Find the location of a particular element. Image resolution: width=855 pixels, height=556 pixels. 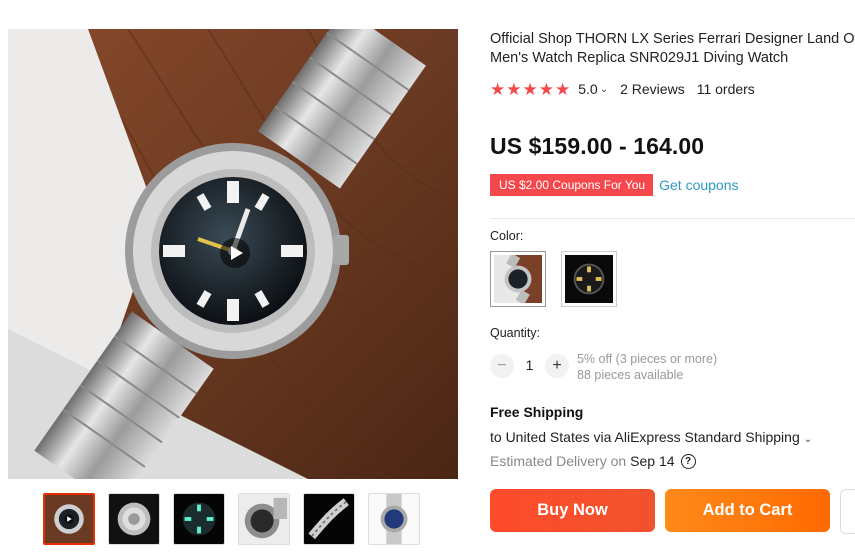

thumbnail-strip is located at coordinates (233, 520).